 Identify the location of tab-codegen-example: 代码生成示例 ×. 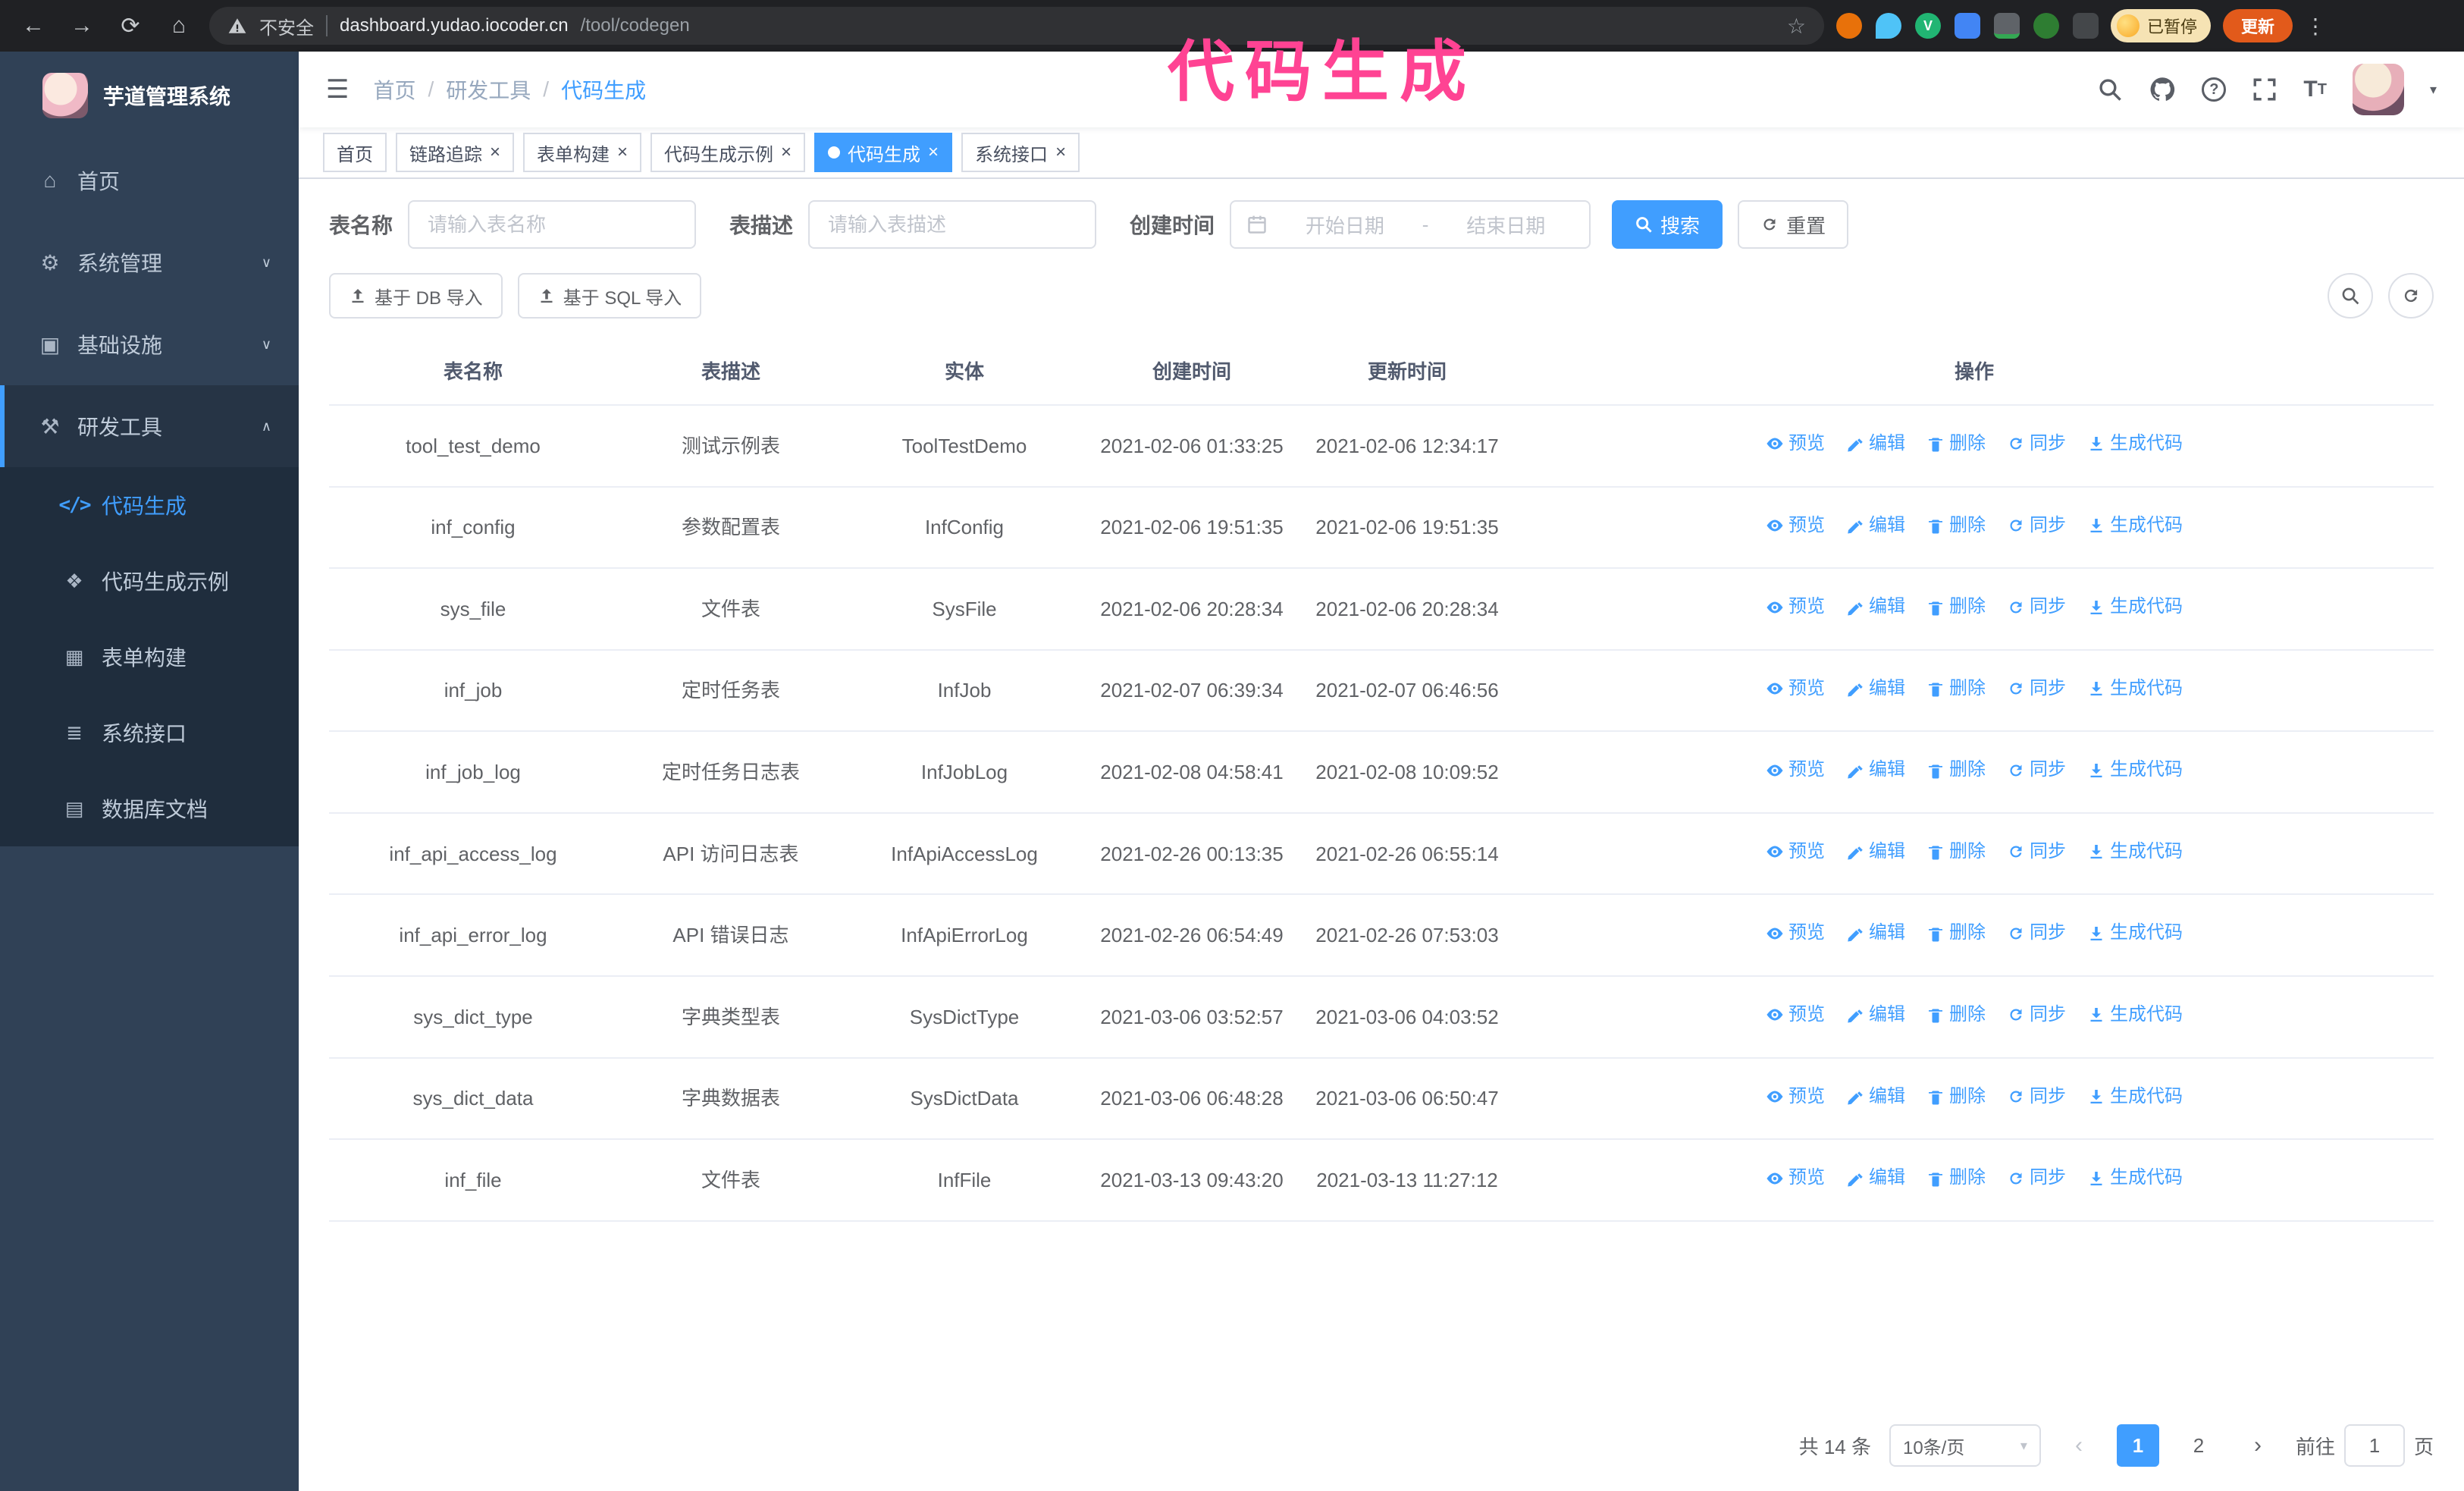
(728, 152).